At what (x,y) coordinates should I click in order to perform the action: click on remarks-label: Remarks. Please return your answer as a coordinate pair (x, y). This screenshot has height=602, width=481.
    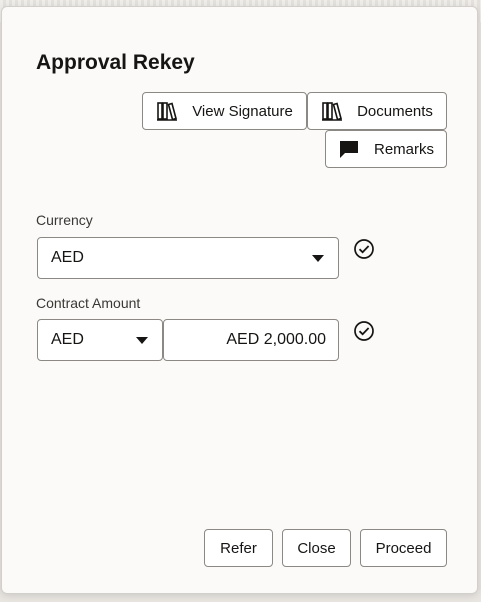
    Looking at the image, I should click on (403, 149).